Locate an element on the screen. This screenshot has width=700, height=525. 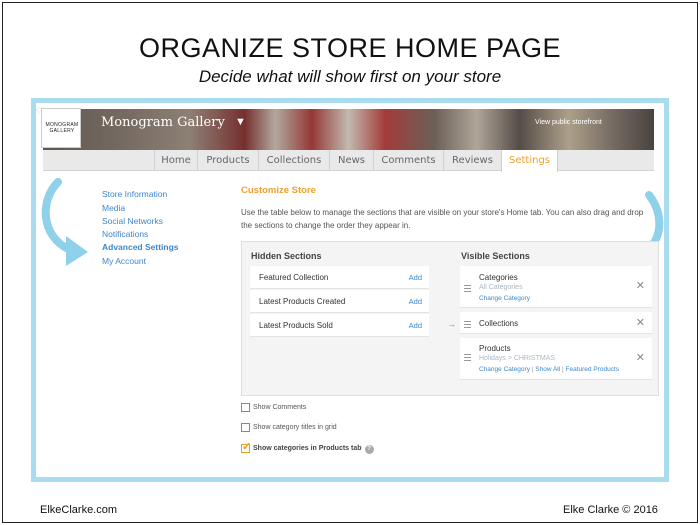
customize-store-title: Customize Store is located at coordinates (278, 190).